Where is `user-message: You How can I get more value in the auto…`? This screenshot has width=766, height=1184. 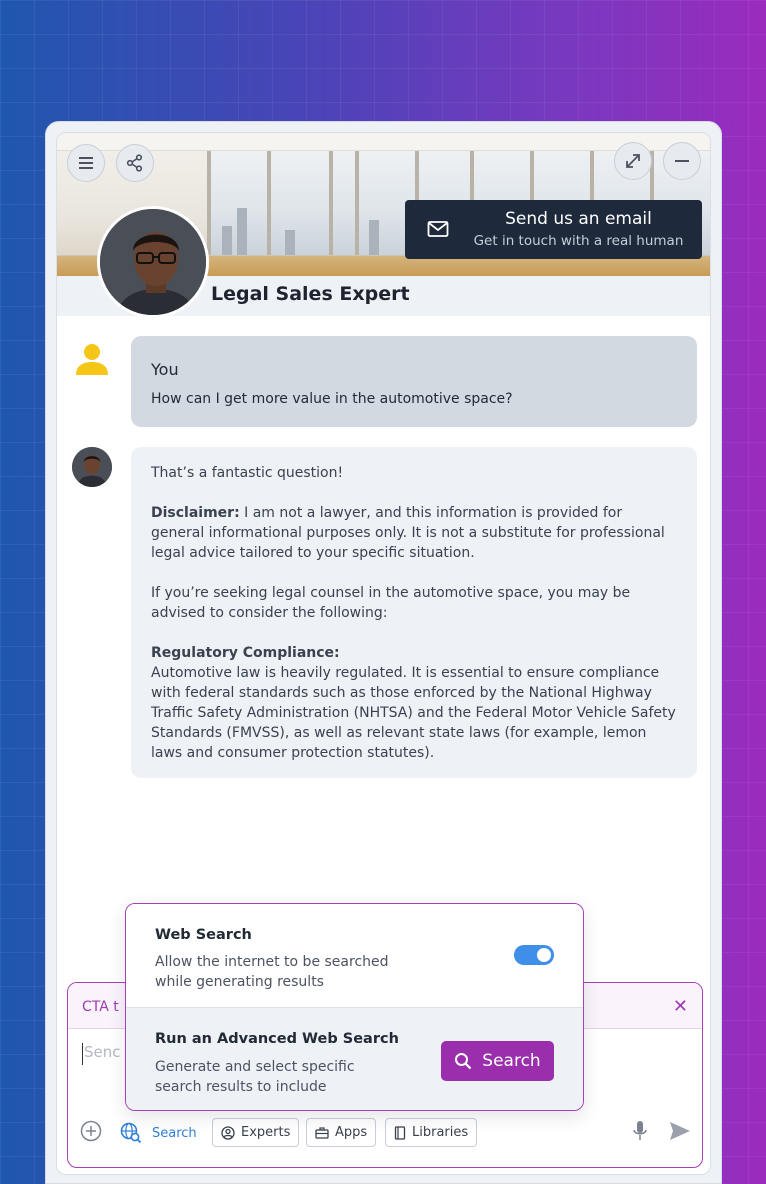 user-message: You How can I get more value in the auto… is located at coordinates (414, 381).